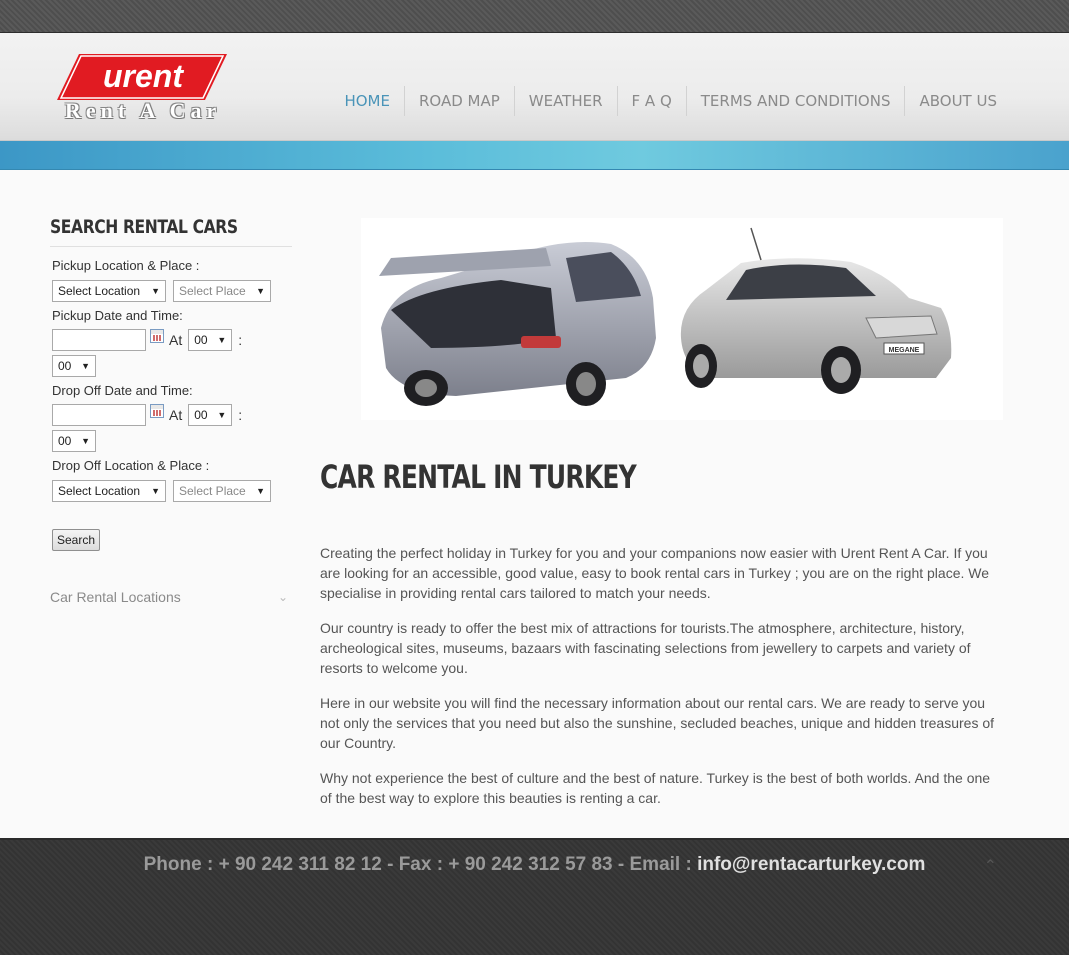 This screenshot has height=955, width=1069. I want to click on top-strip, so click(534, 16).